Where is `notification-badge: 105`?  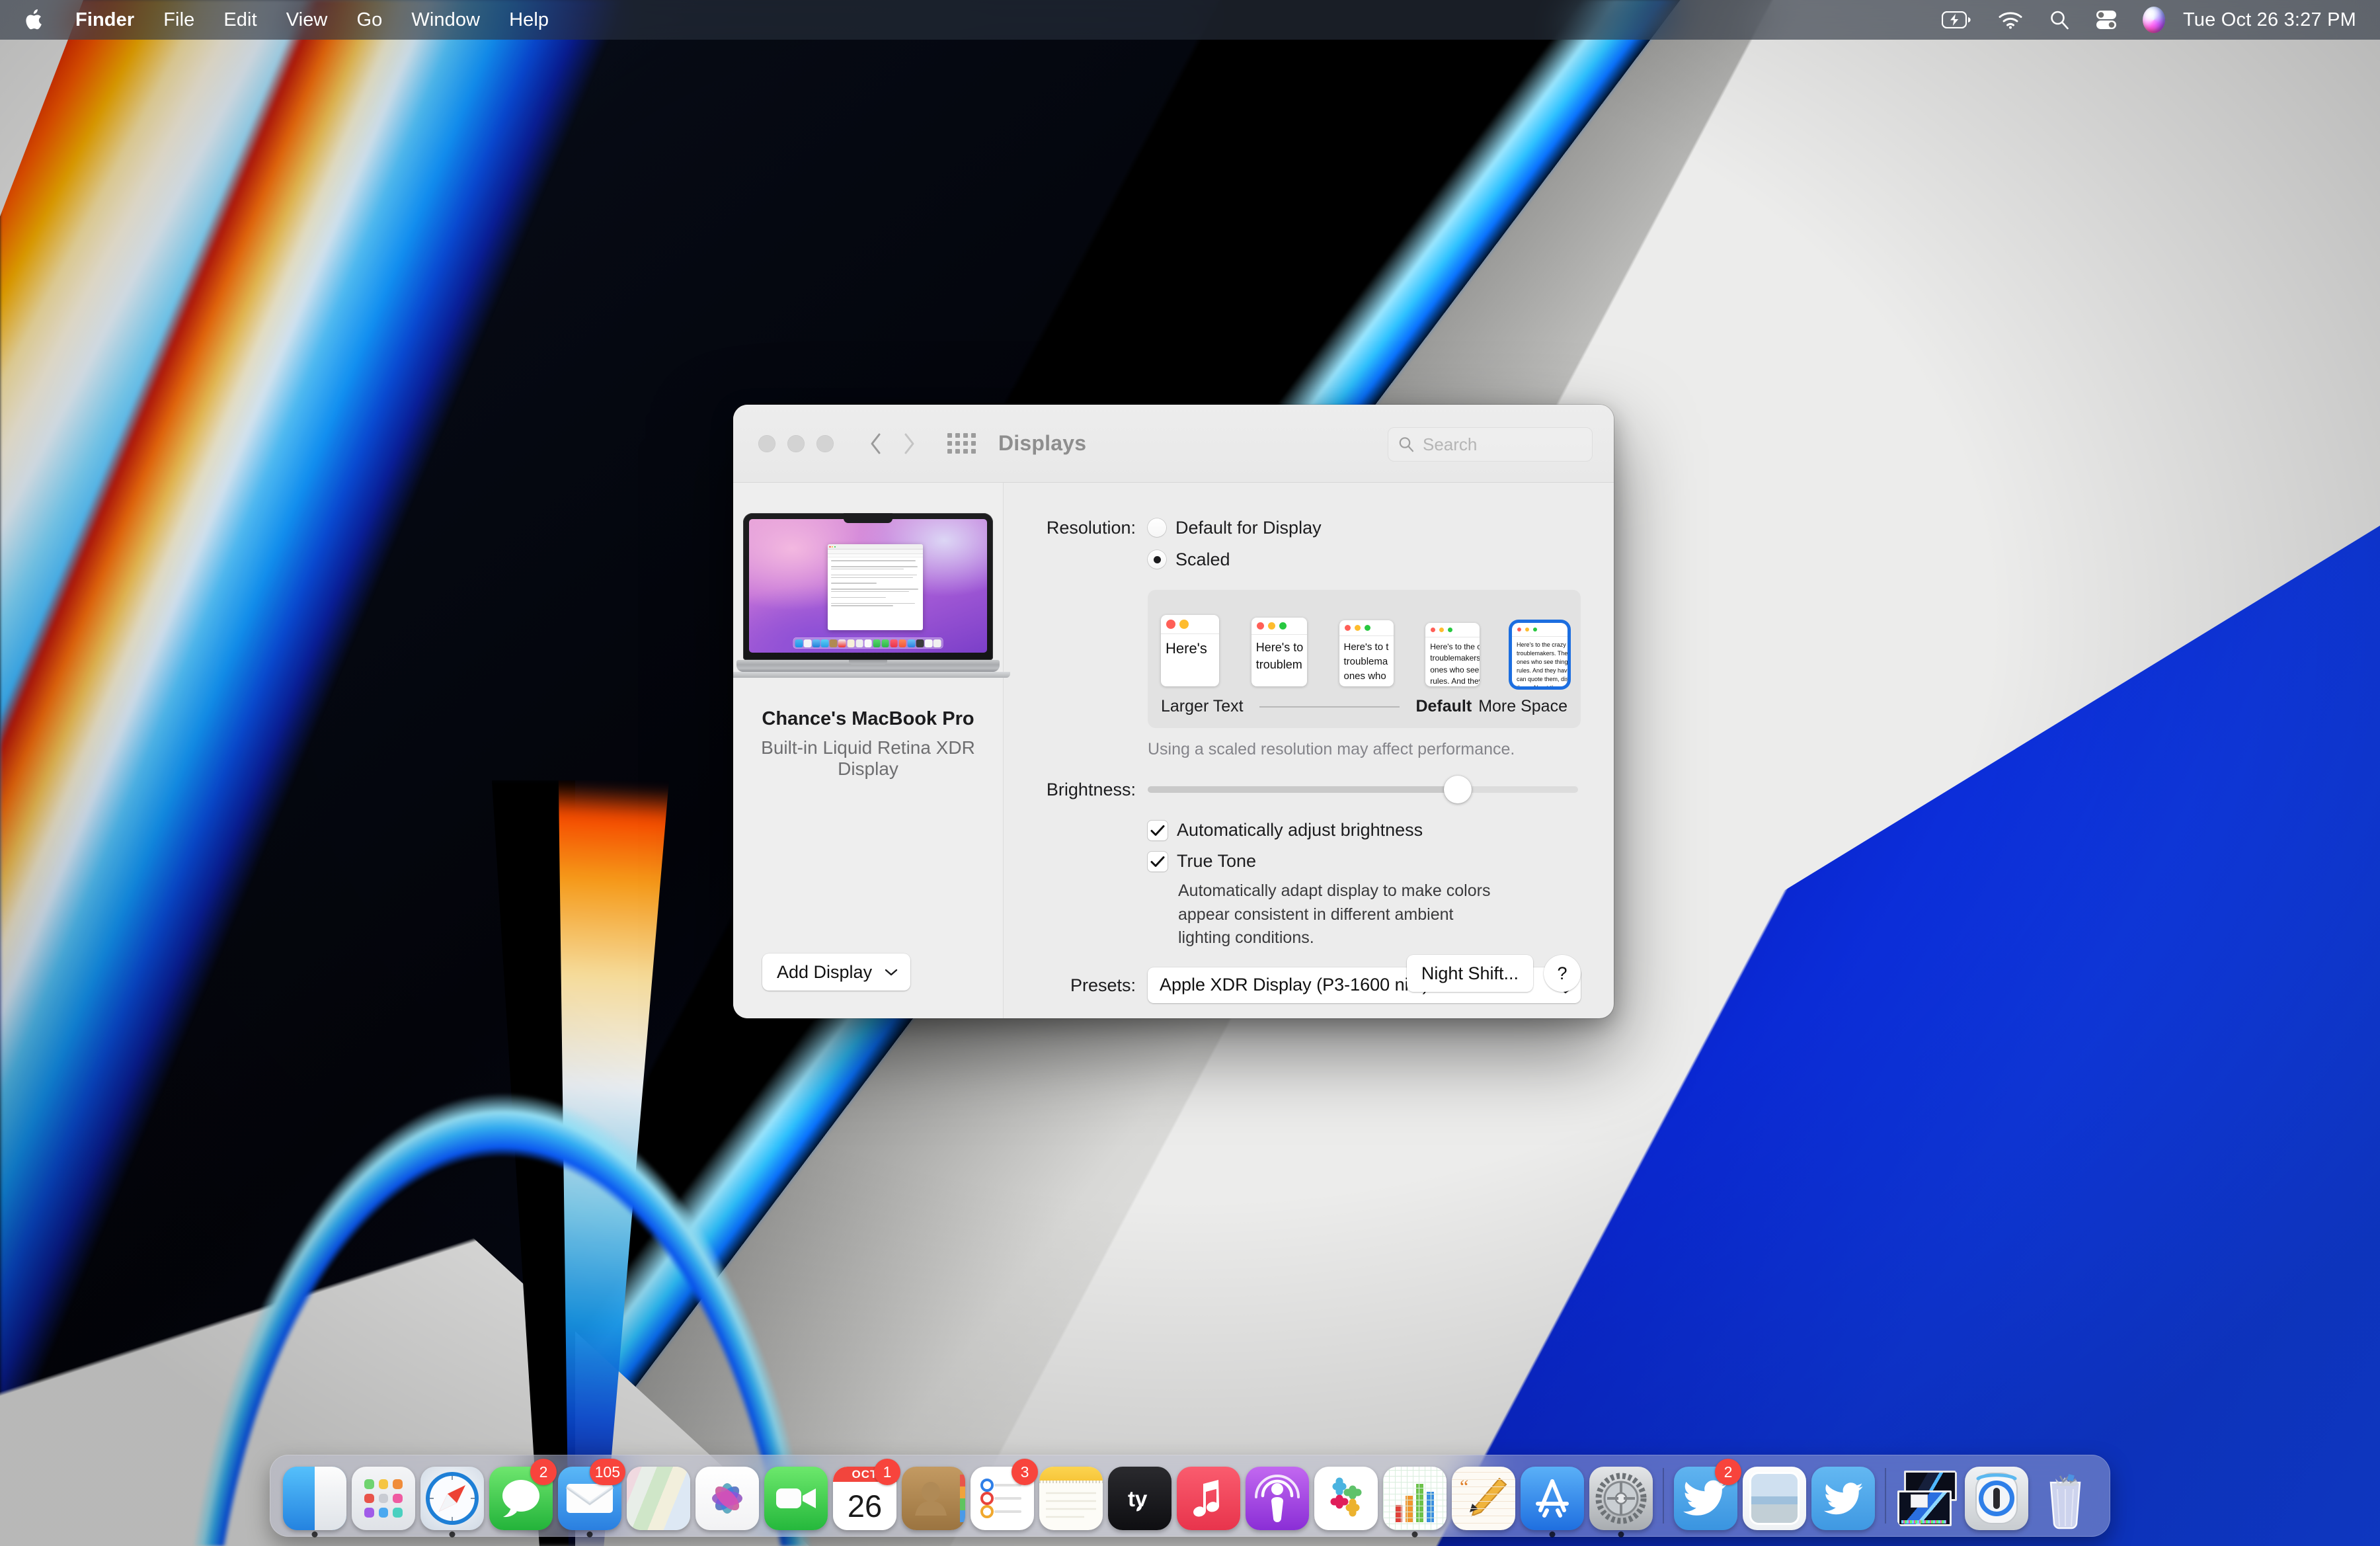
notification-badge: 105 is located at coordinates (607, 1472).